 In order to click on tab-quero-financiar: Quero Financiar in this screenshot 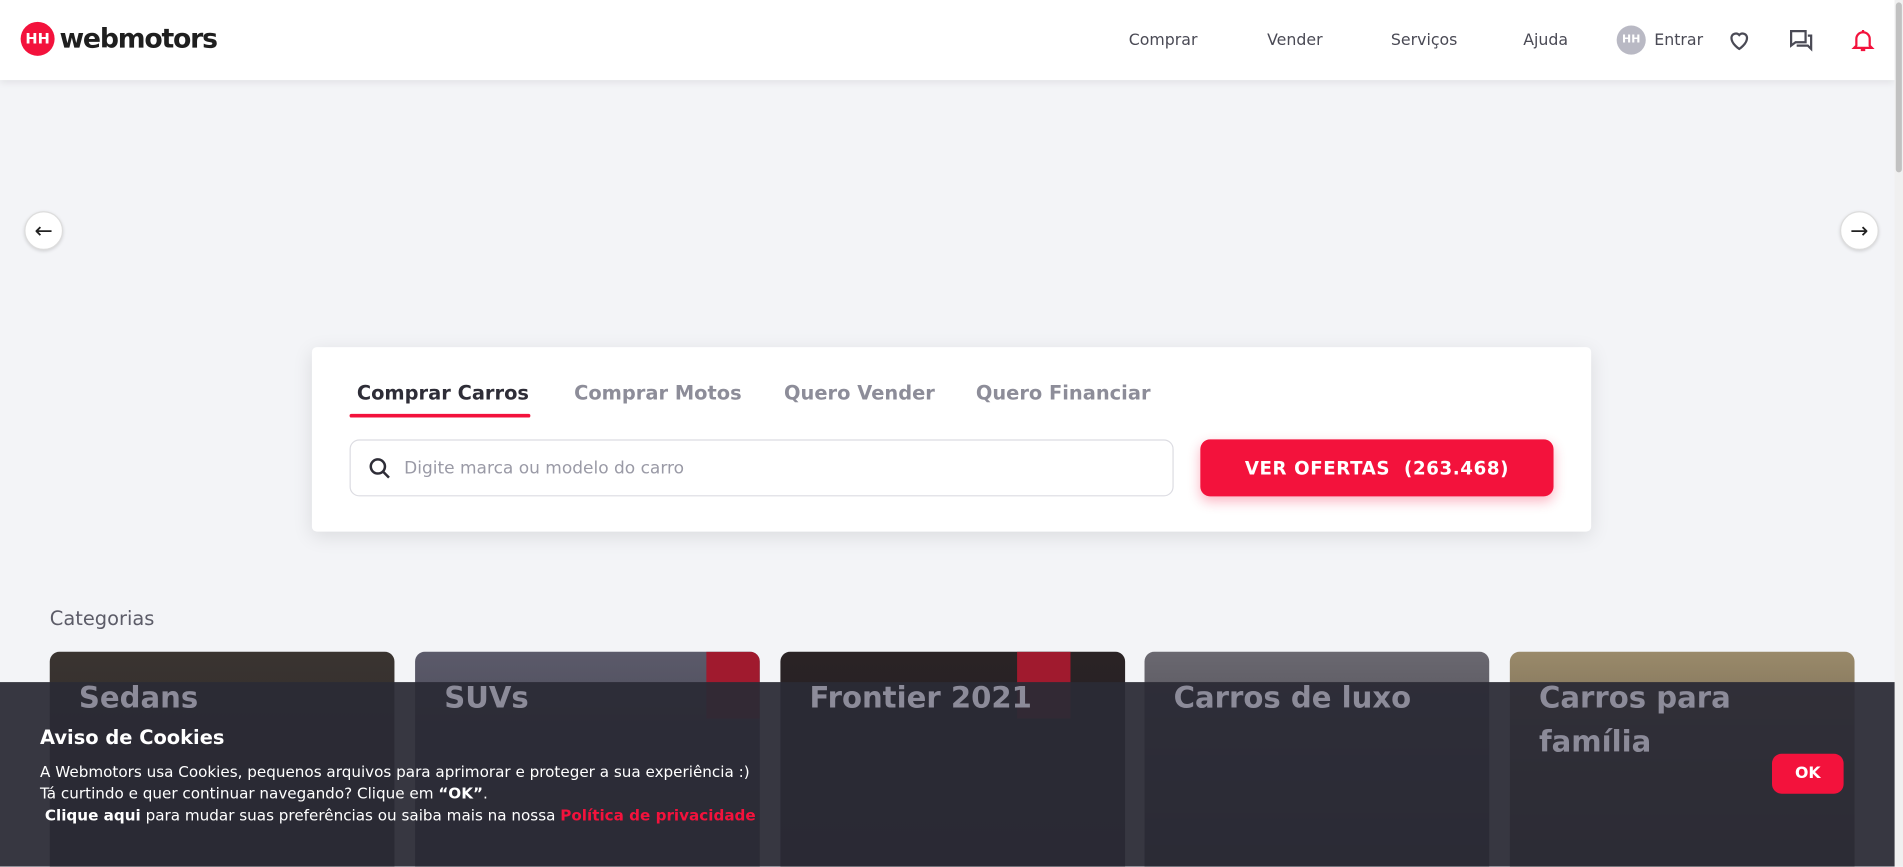, I will do `click(1063, 392)`.